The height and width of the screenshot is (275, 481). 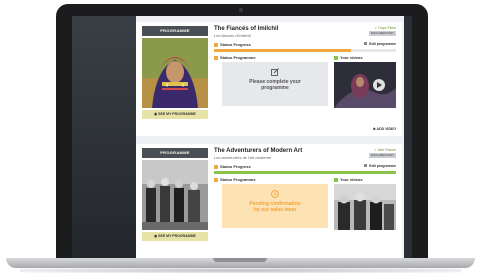 What do you see at coordinates (408, 137) in the screenshot?
I see `app-right-edge` at bounding box center [408, 137].